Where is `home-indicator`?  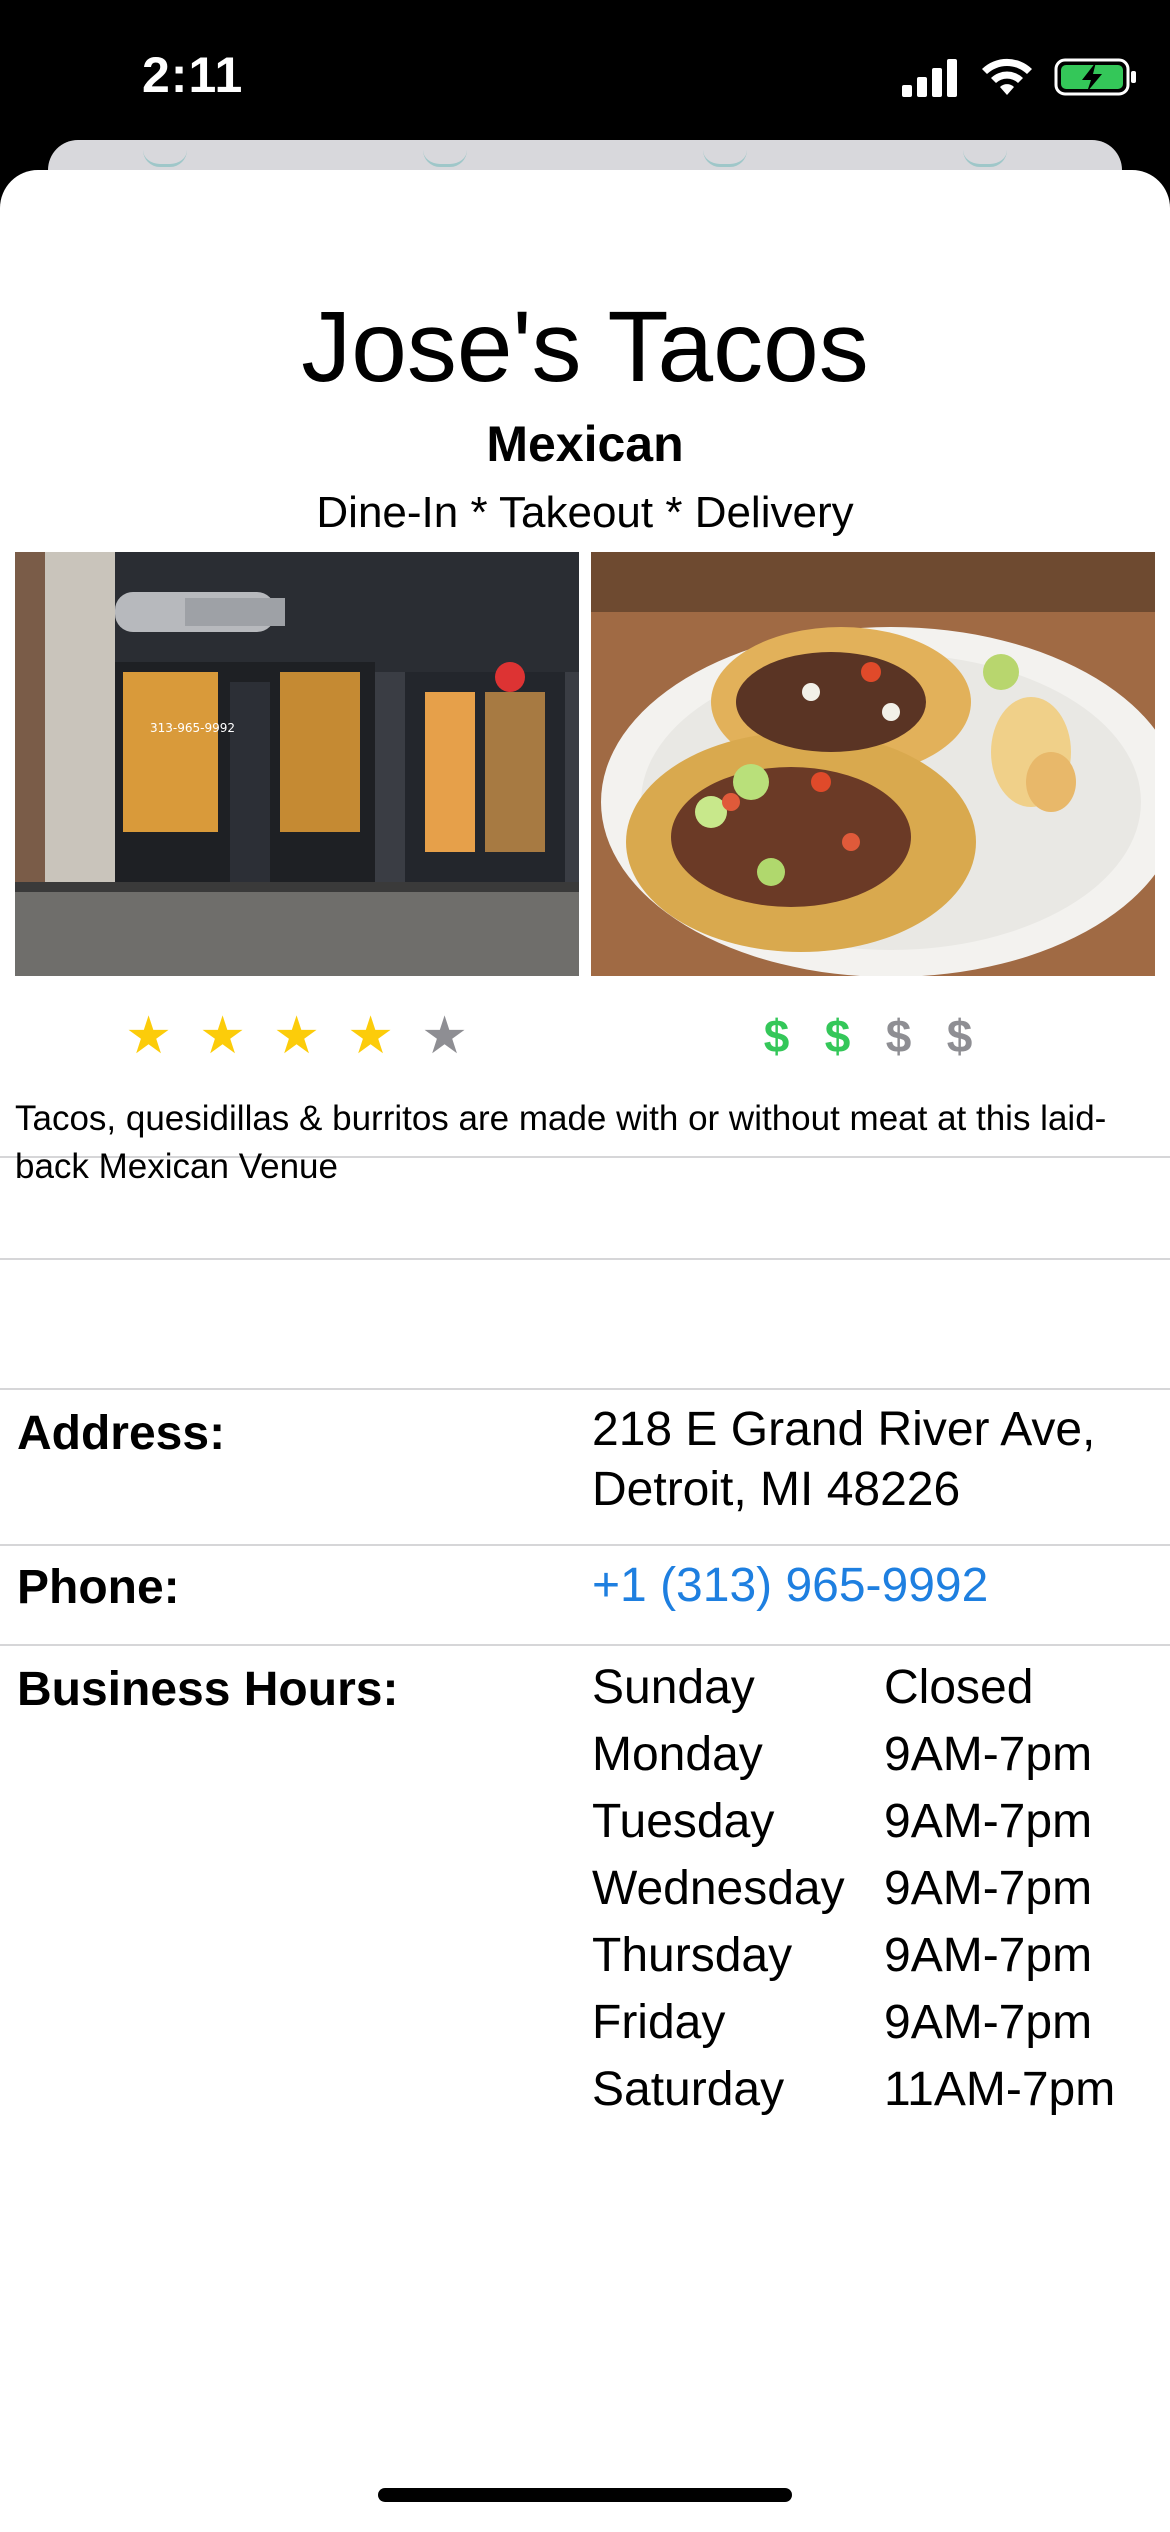 home-indicator is located at coordinates (585, 2495).